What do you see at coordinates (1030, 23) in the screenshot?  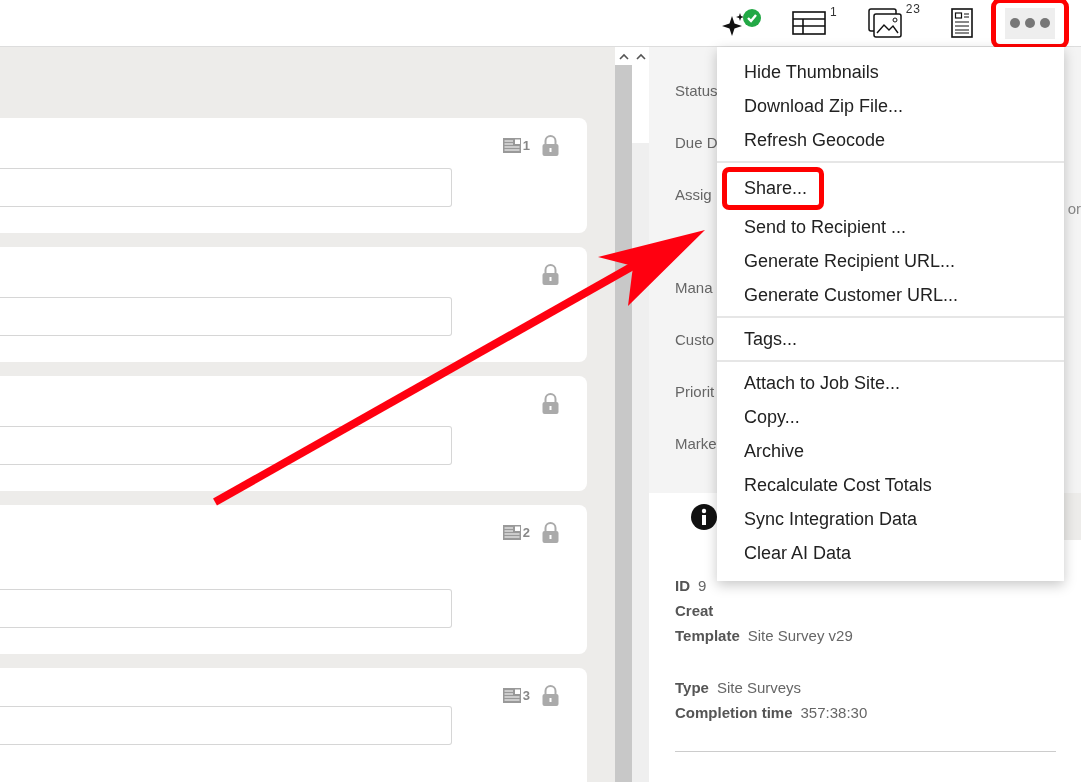 I see `more-button` at bounding box center [1030, 23].